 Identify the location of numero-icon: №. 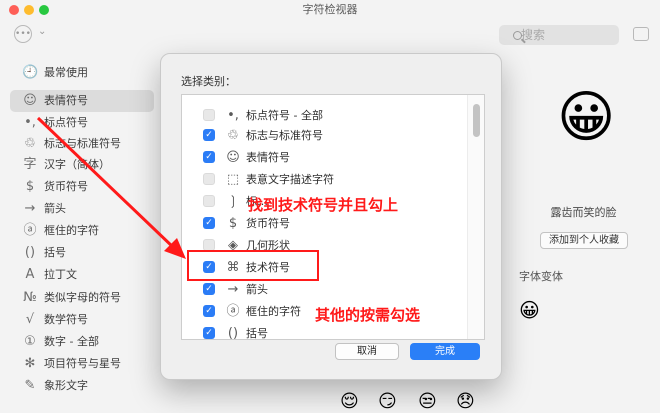
(30, 297).